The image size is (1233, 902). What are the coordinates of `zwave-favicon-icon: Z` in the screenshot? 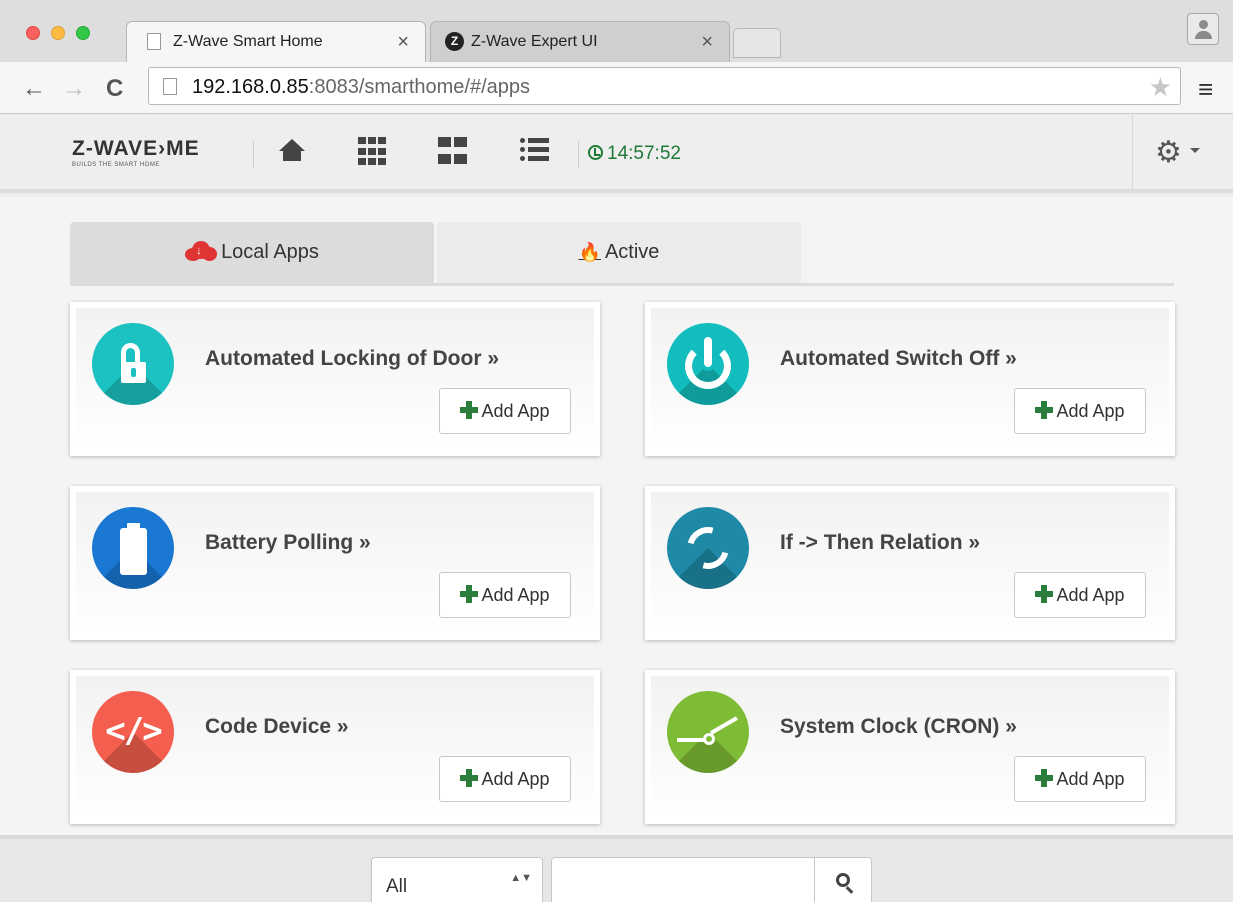 It's located at (454, 41).